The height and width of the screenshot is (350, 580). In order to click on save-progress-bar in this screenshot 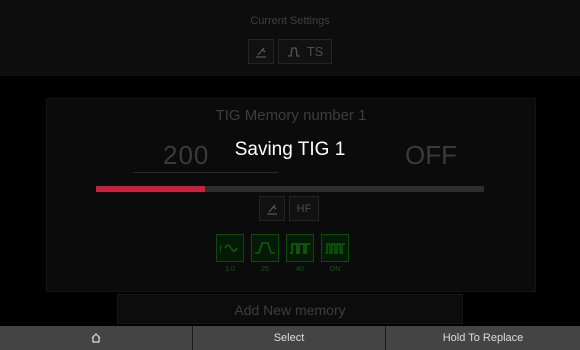, I will do `click(290, 189)`.